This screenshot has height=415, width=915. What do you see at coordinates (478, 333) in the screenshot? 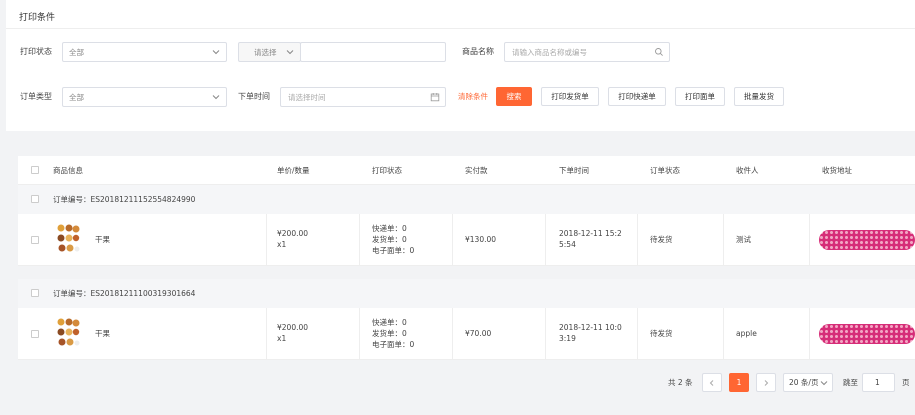
I see `paid-amount: ¥70.00` at bounding box center [478, 333].